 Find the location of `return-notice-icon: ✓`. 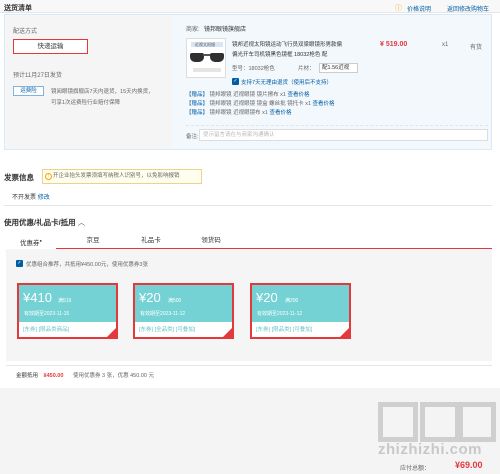

return-notice-icon: ✓ is located at coordinates (235, 81).